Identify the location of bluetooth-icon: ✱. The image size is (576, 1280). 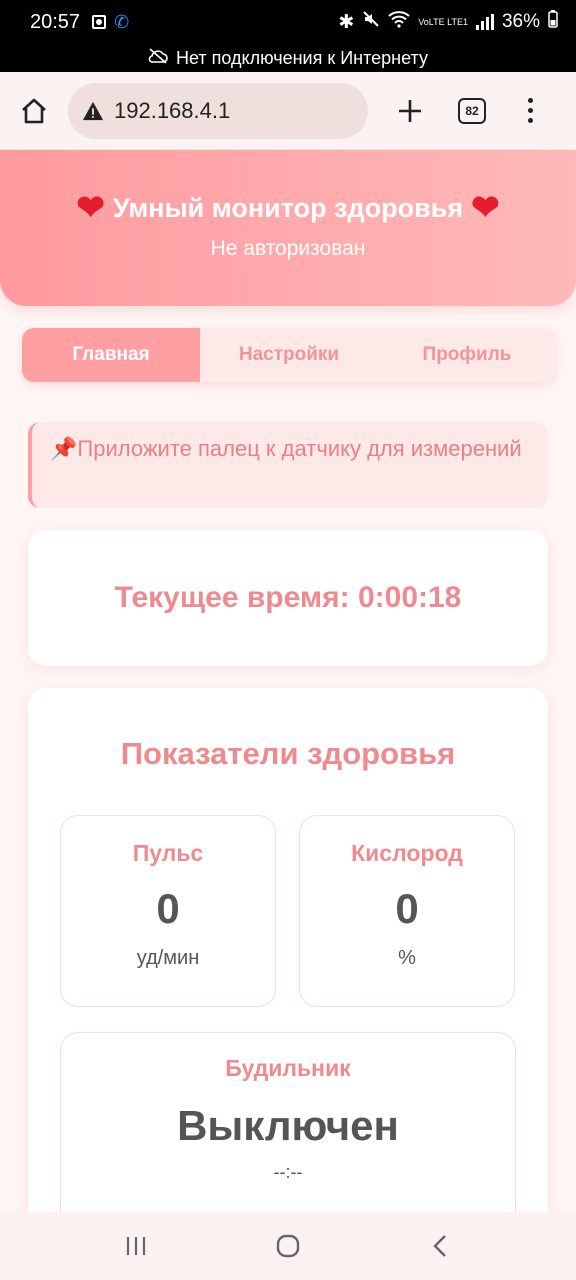
(346, 22).